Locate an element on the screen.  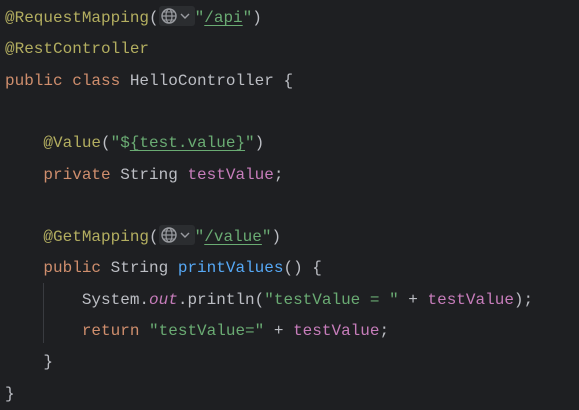
code-line-2: @RestController is located at coordinates (77, 49).